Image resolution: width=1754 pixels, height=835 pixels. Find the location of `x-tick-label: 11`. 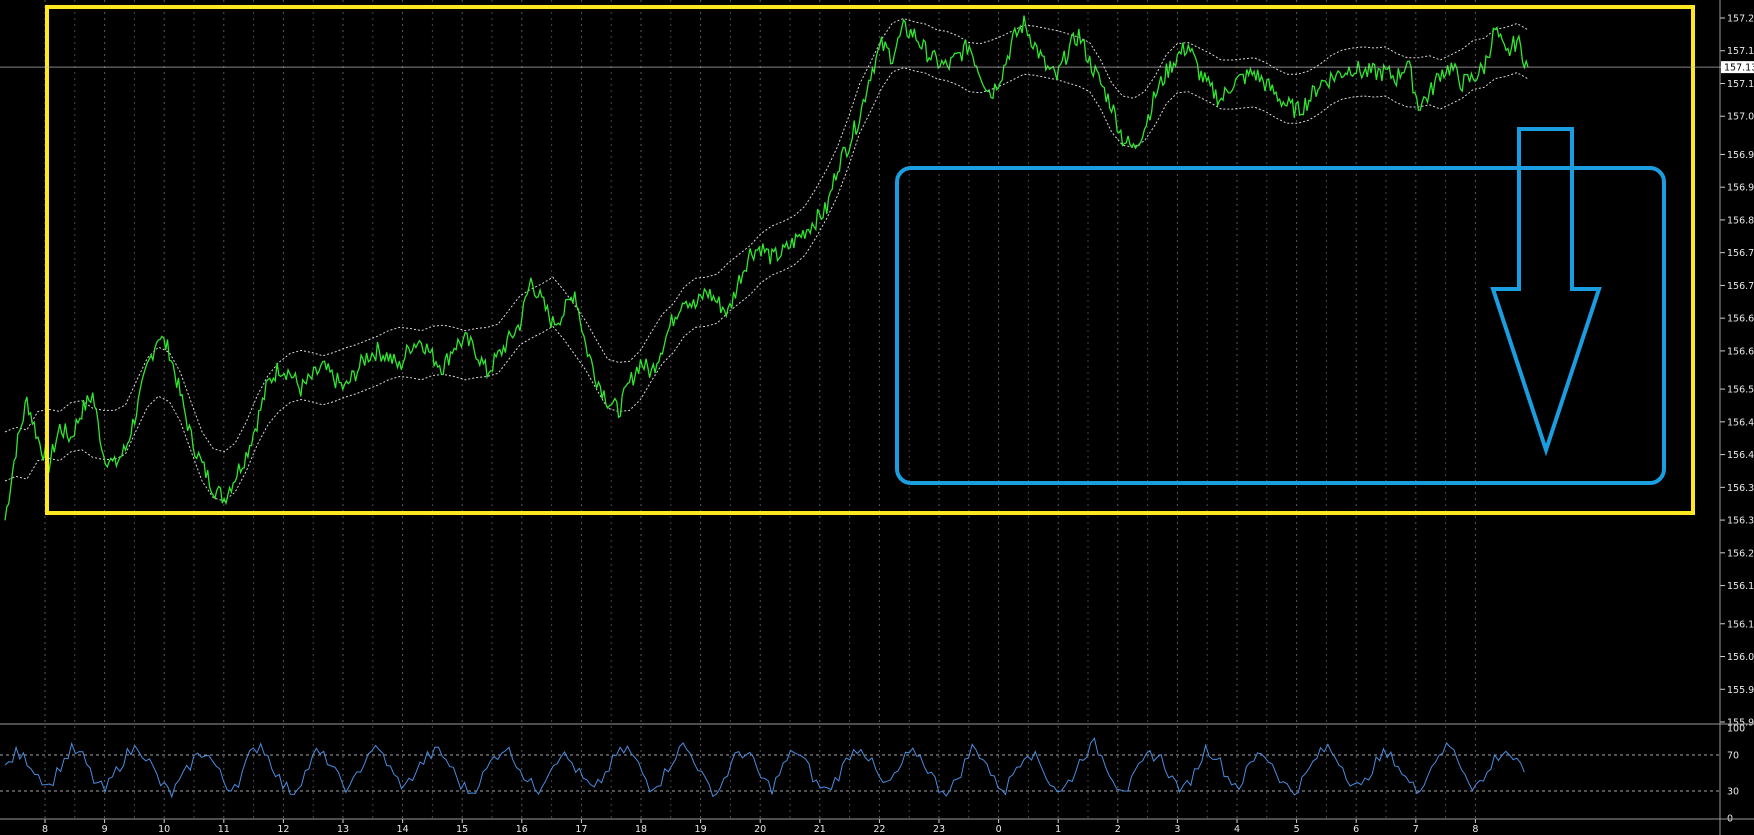

x-tick-label: 11 is located at coordinates (224, 829).